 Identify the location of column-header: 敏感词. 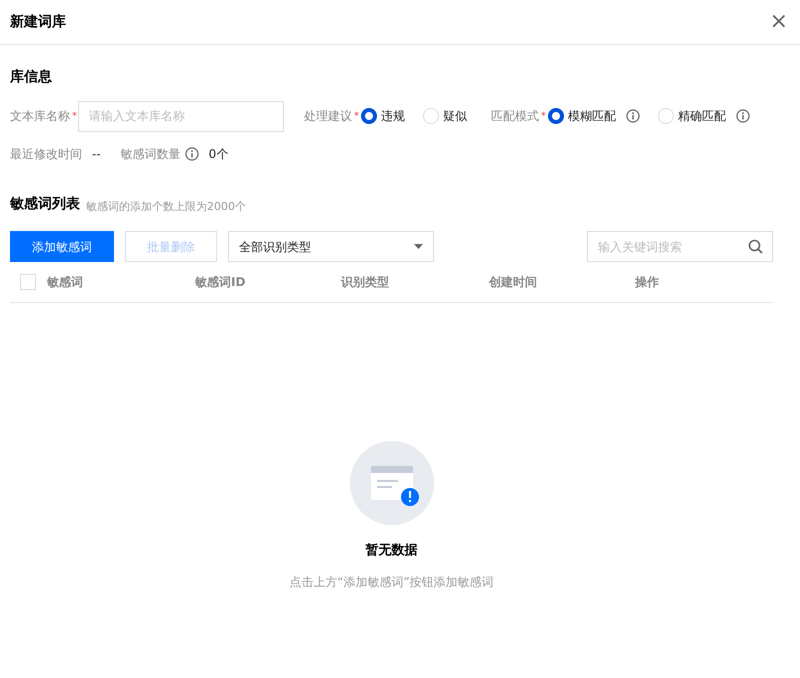
(65, 282).